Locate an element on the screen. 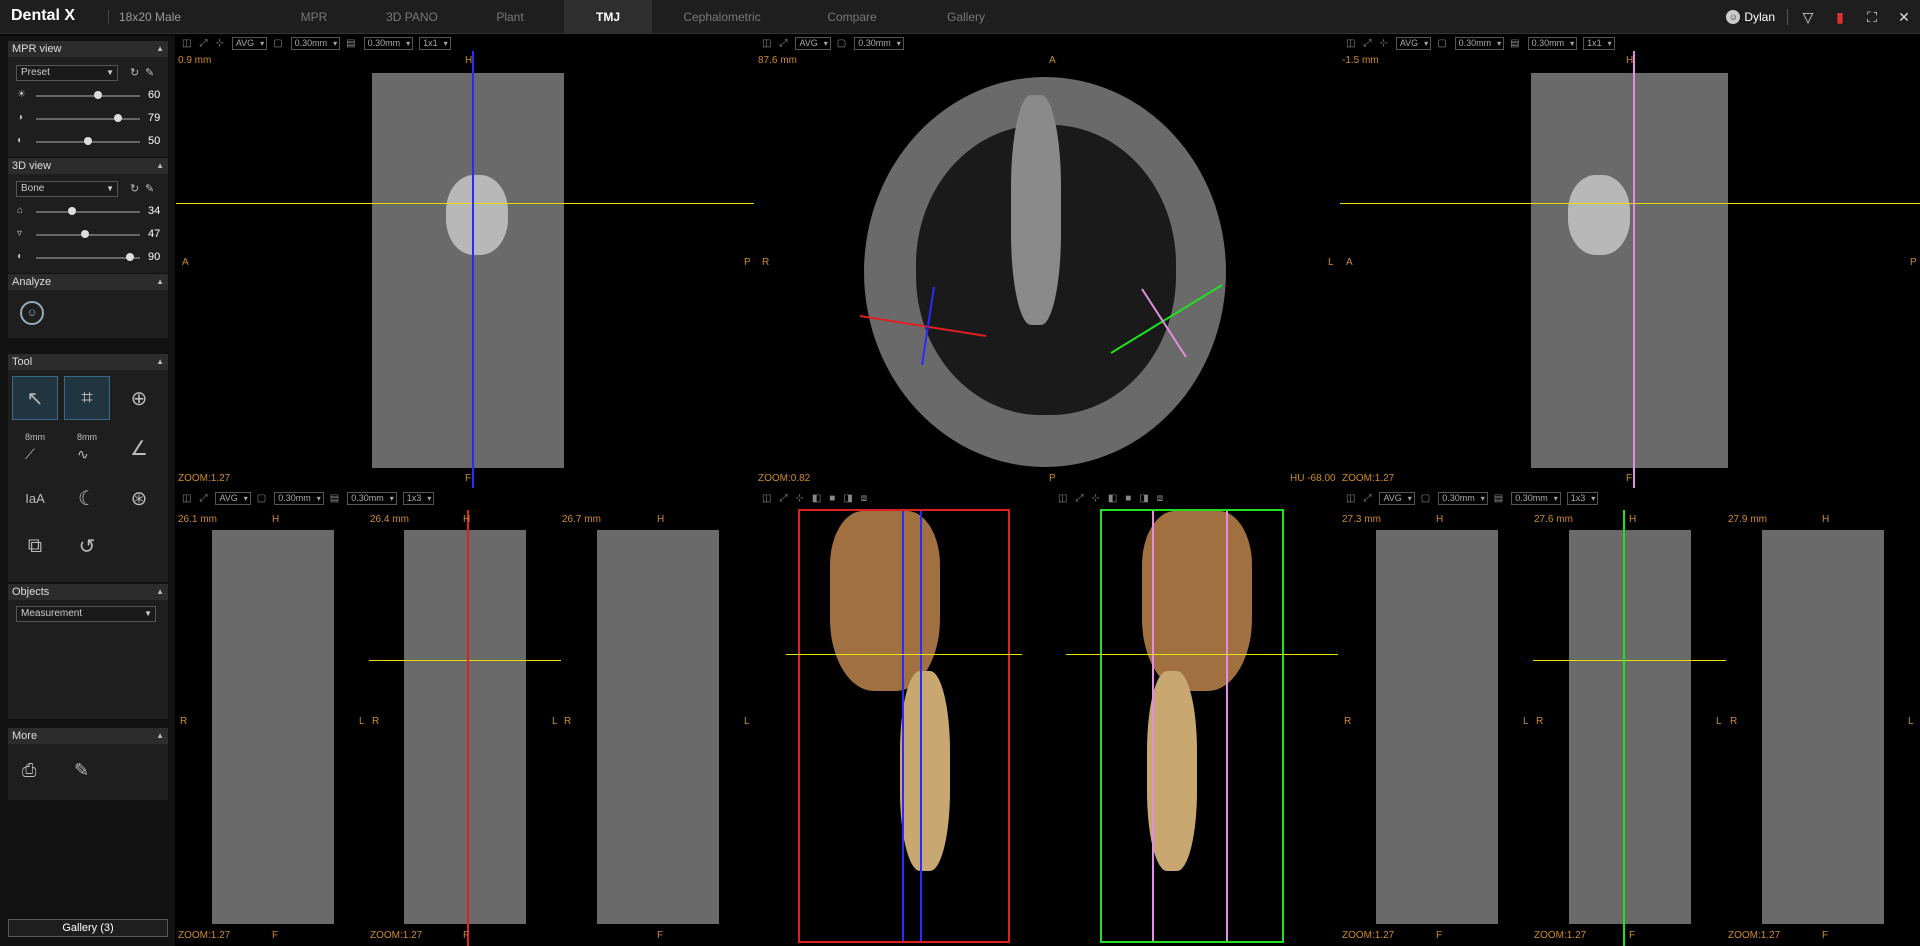  light-slider: ◐ 90 is located at coordinates (87, 258).